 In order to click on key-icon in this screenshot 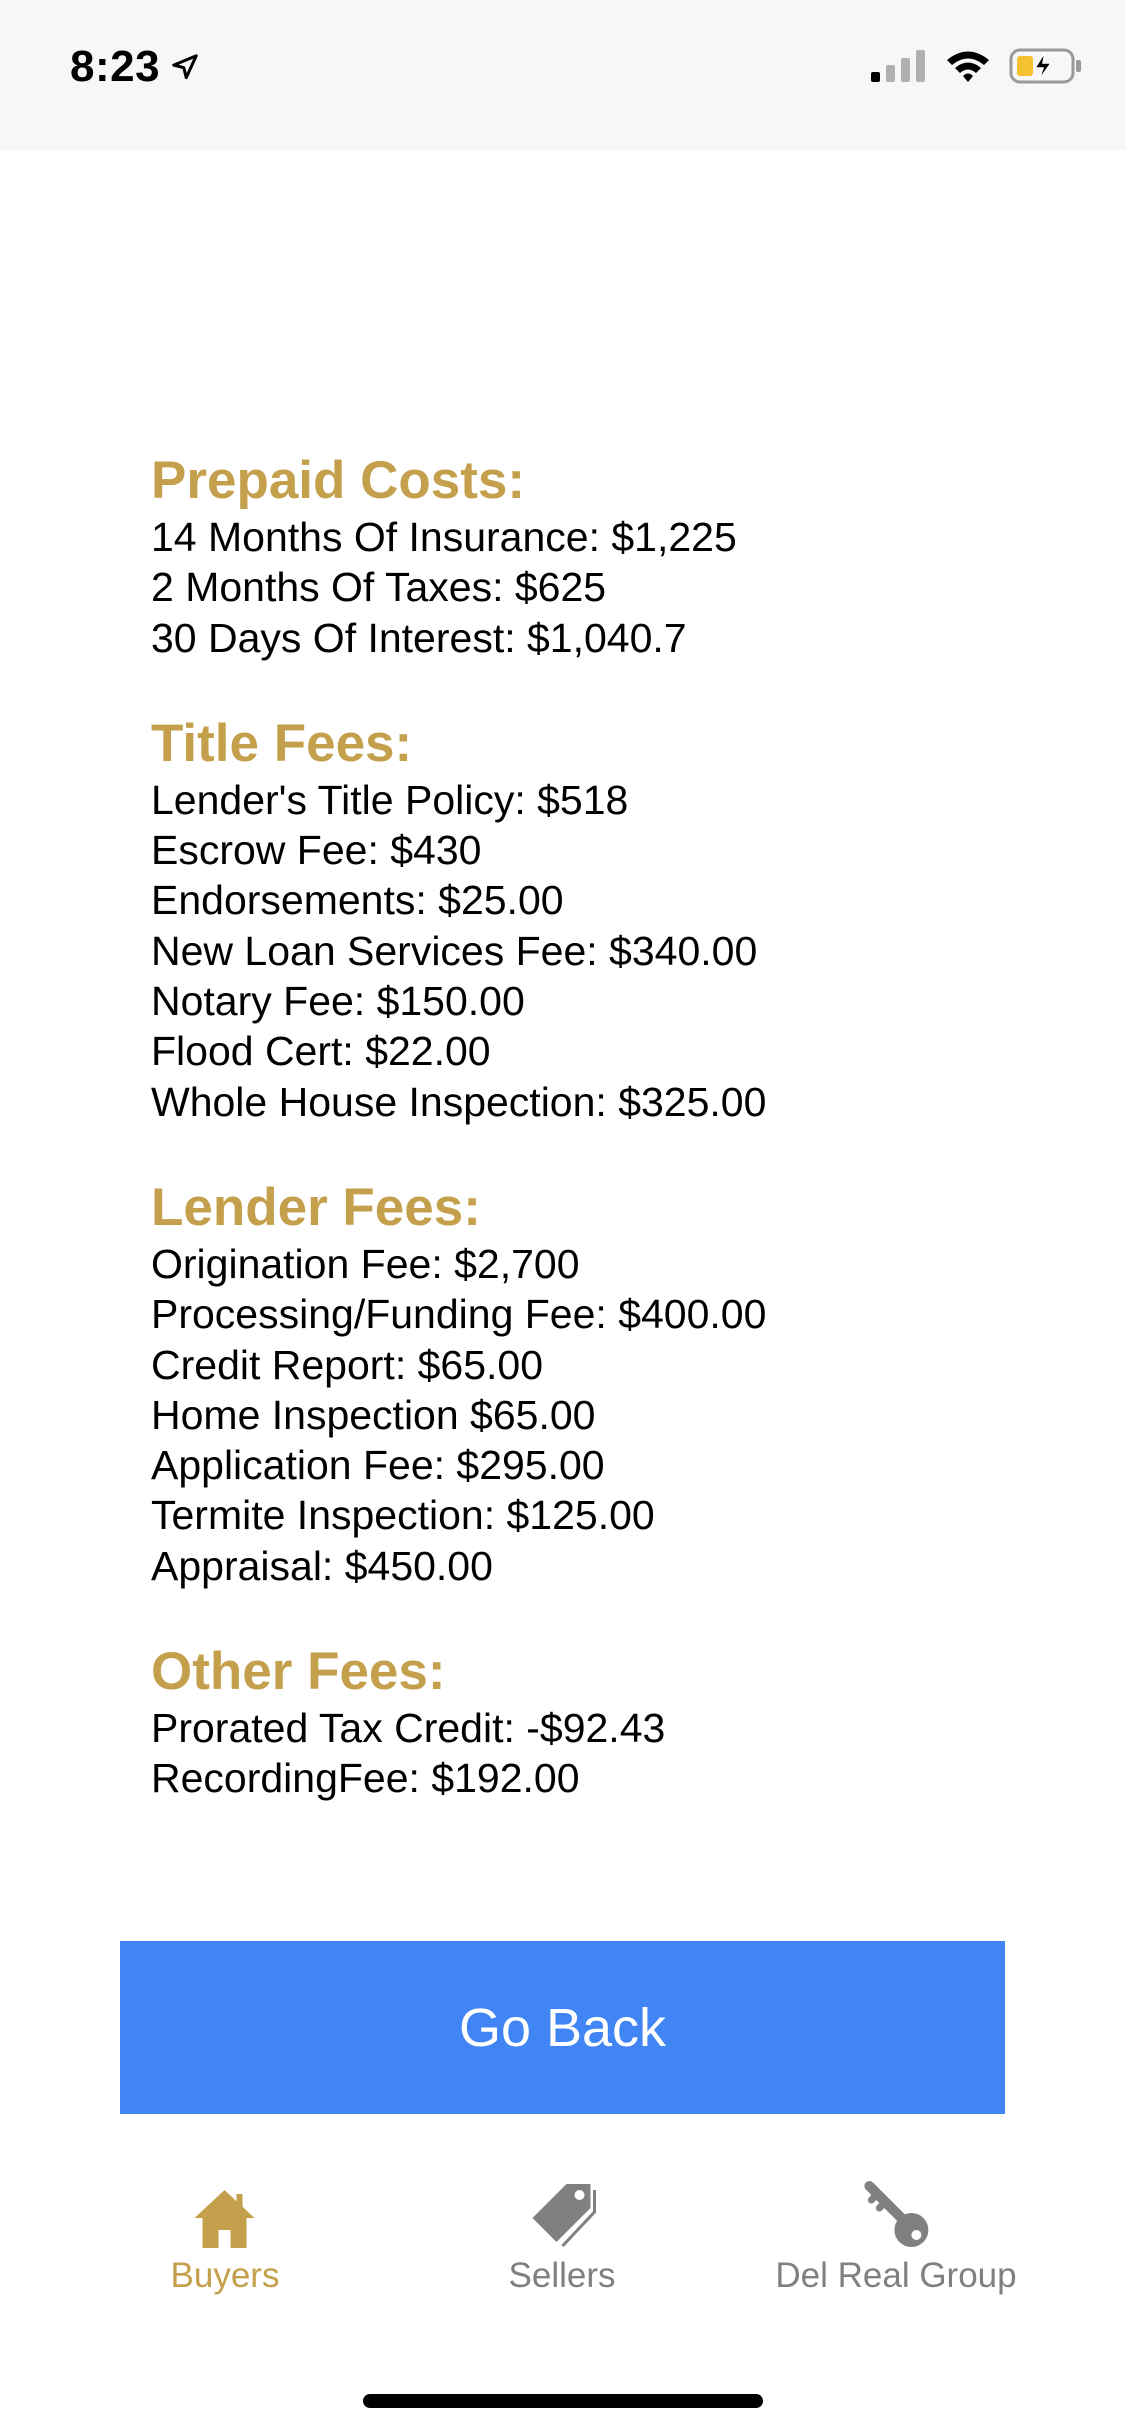, I will do `click(895, 2214)`.